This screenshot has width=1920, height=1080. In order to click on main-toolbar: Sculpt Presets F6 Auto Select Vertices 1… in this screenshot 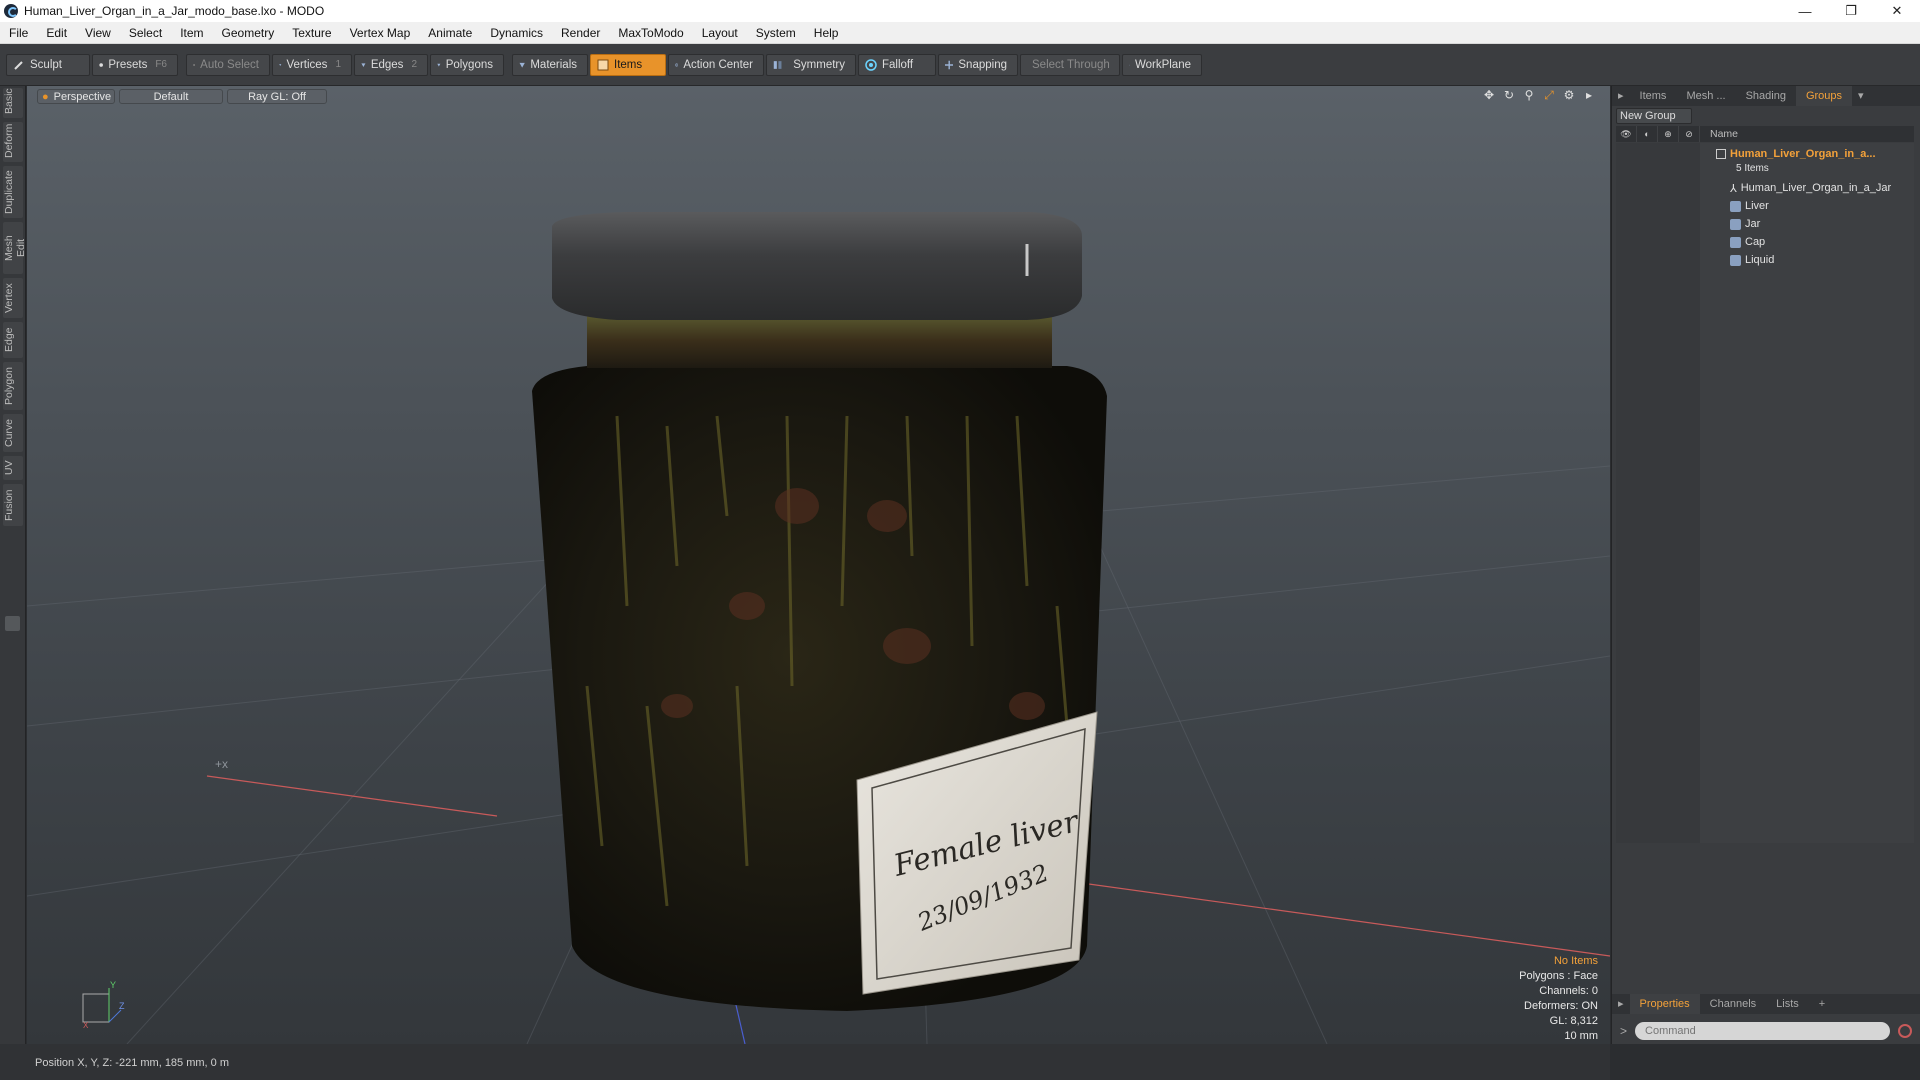, I will do `click(960, 65)`.